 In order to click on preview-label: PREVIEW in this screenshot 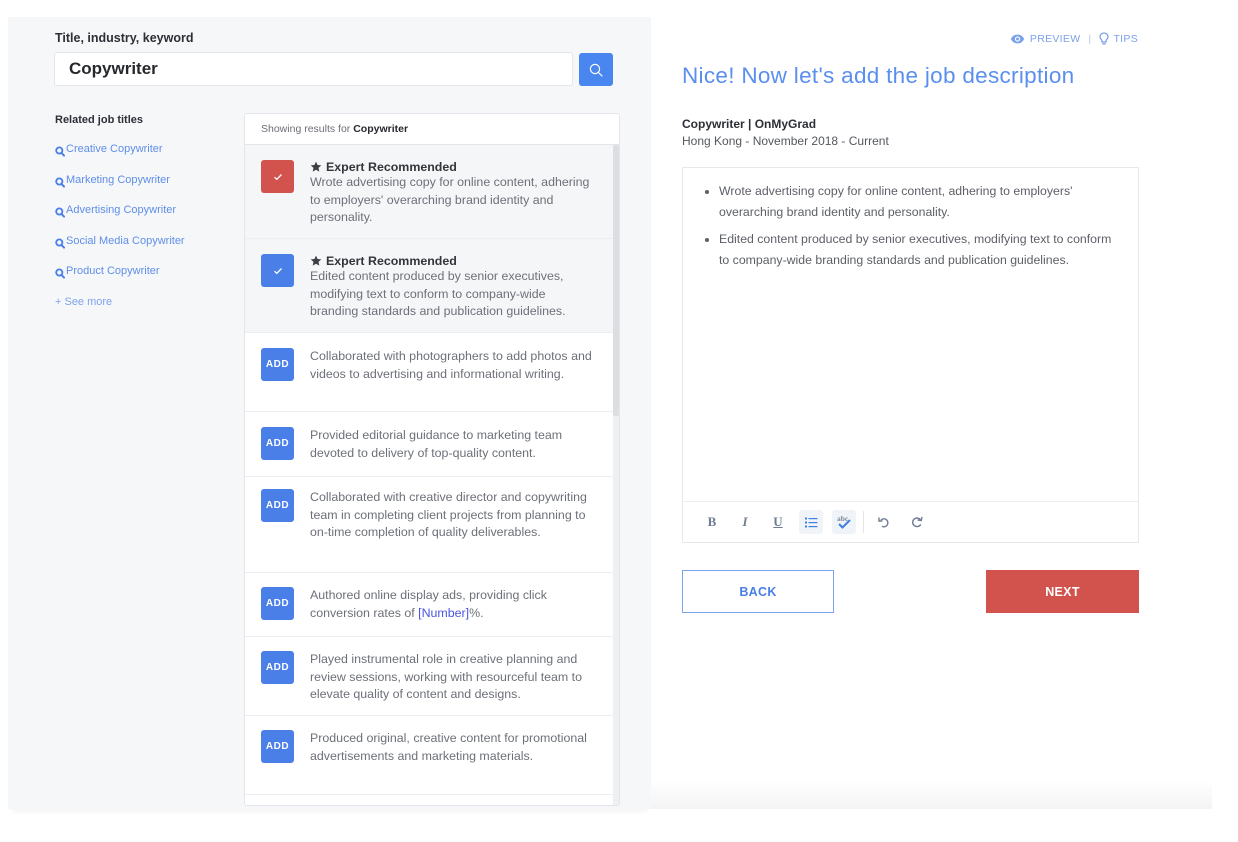, I will do `click(1055, 38)`.